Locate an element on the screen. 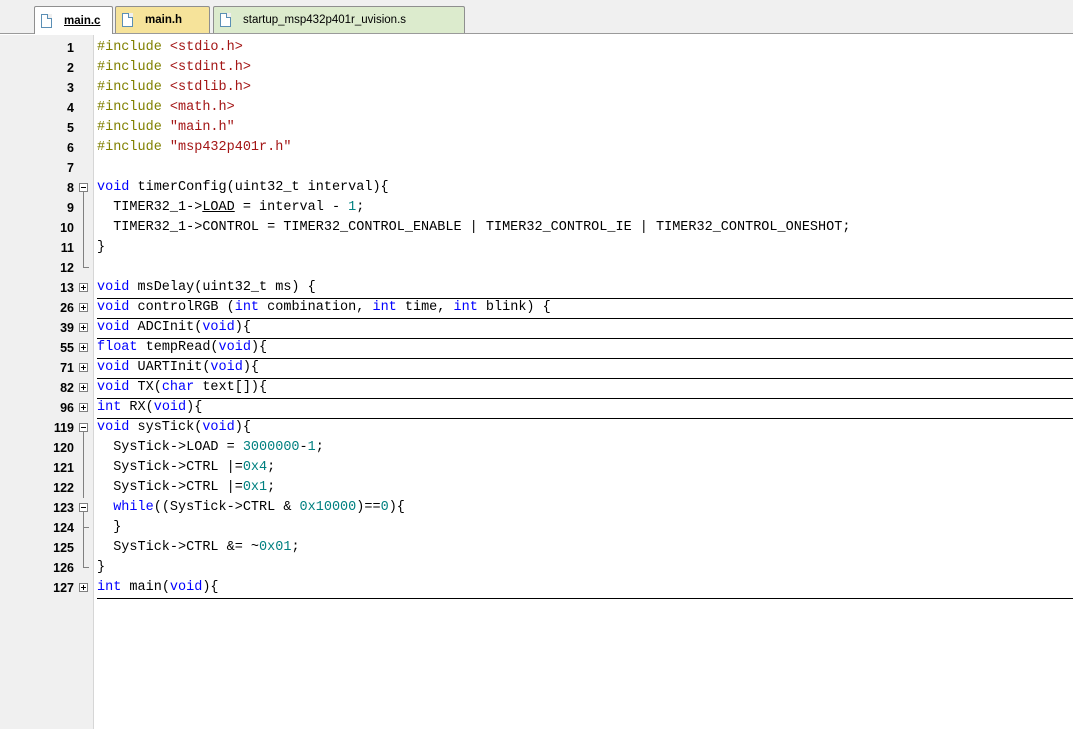 Image resolution: width=1073 pixels, height=729 pixels. code-line: 12 is located at coordinates (536, 268).